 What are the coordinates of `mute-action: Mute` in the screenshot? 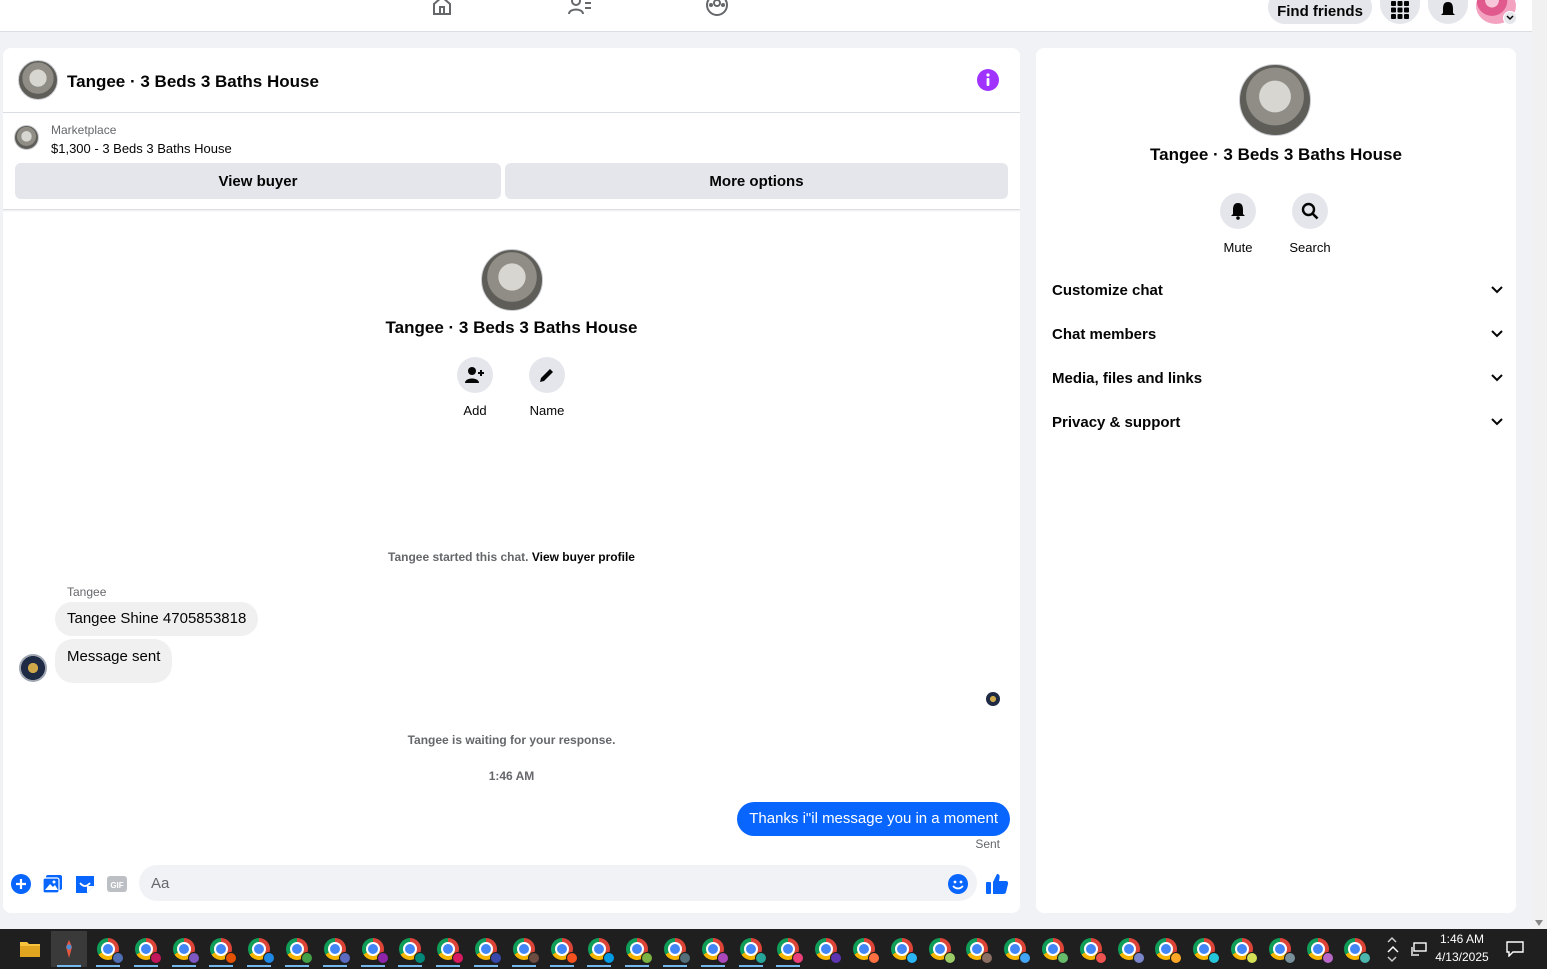 It's located at (1238, 224).